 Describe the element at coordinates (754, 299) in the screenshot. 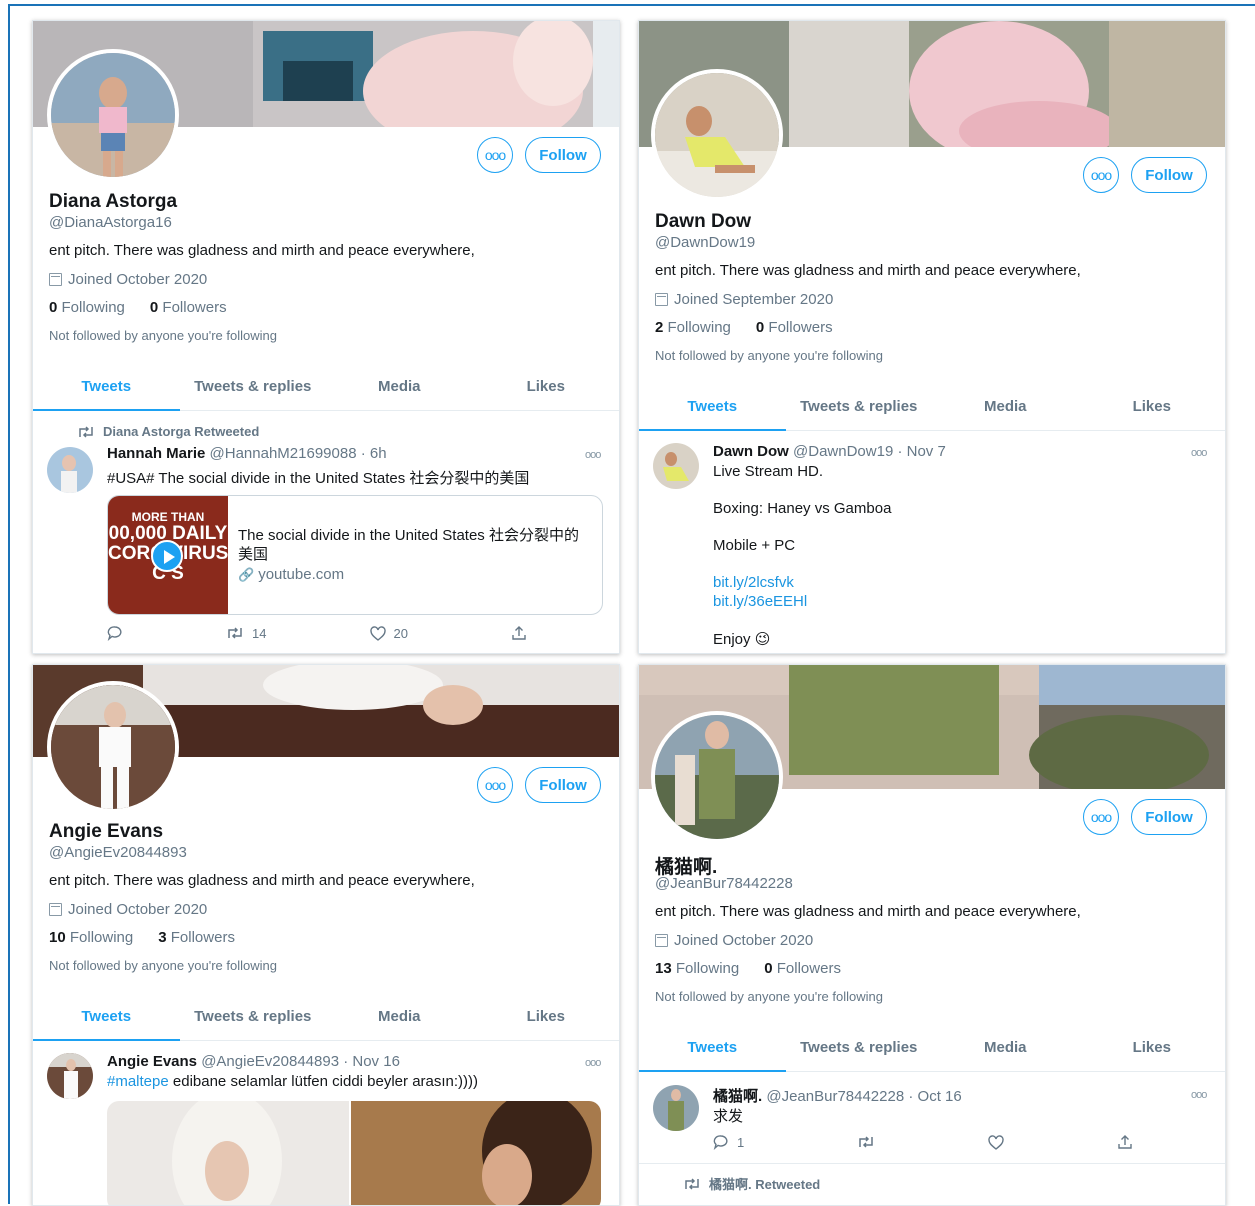

I see `joined-text: Joined September 2020` at that location.